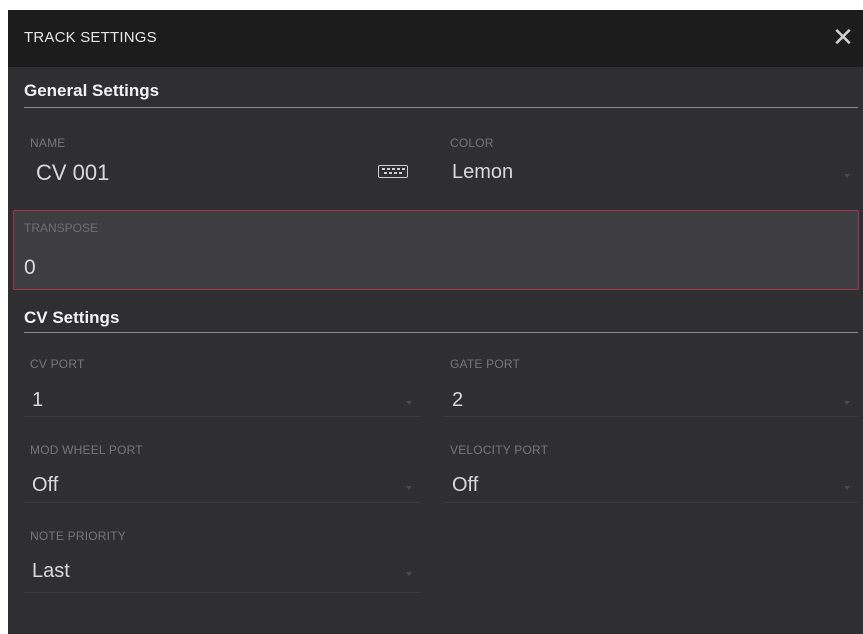 The image size is (863, 634). Describe the element at coordinates (78, 536) in the screenshot. I see `note-priority-label: NOTE PRIORITY` at that location.